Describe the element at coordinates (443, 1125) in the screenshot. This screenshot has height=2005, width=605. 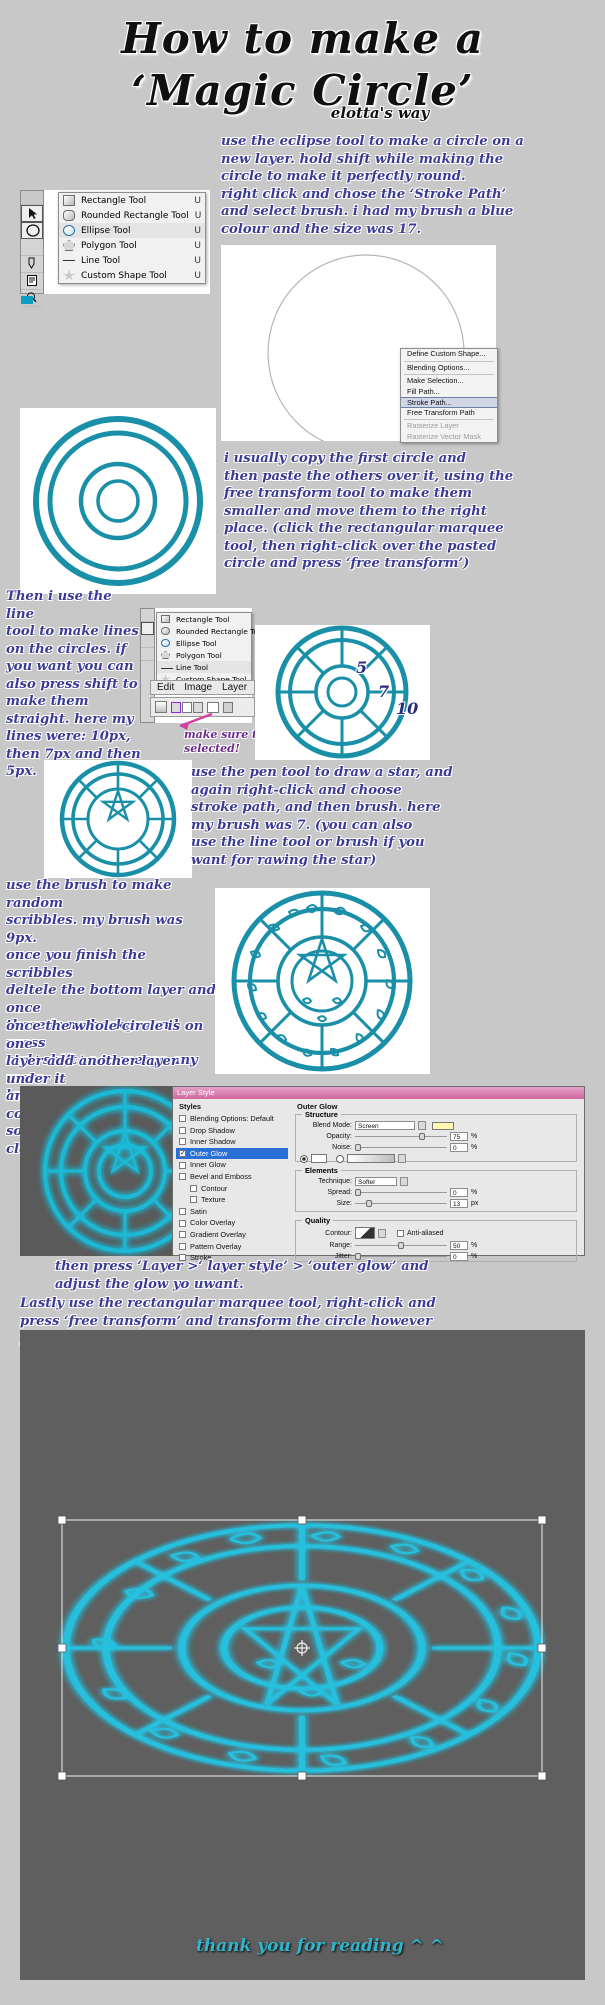
I see `glow-color-swatch` at that location.